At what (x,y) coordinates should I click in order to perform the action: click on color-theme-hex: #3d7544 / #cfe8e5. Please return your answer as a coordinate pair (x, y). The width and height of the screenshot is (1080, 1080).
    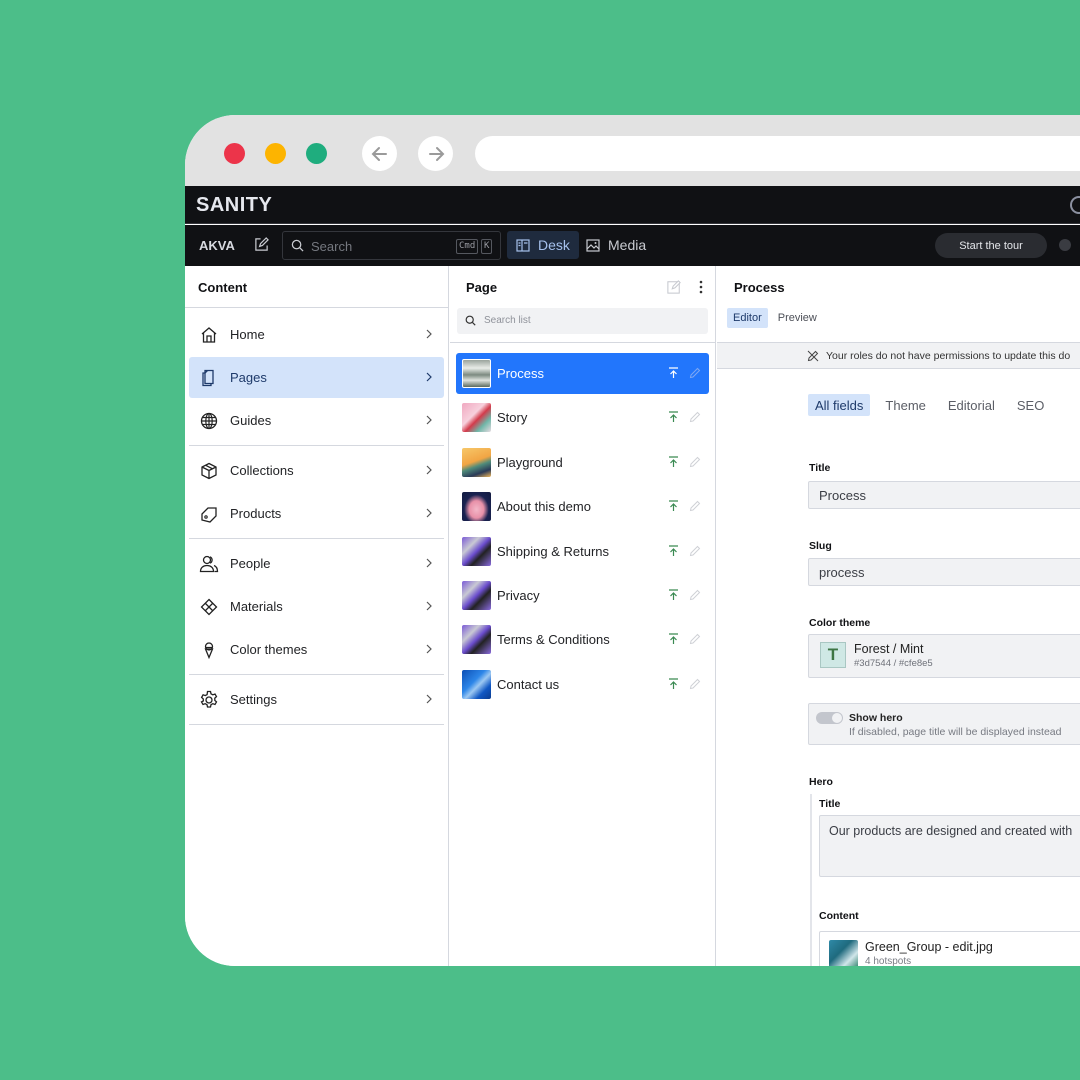
    Looking at the image, I should click on (893, 663).